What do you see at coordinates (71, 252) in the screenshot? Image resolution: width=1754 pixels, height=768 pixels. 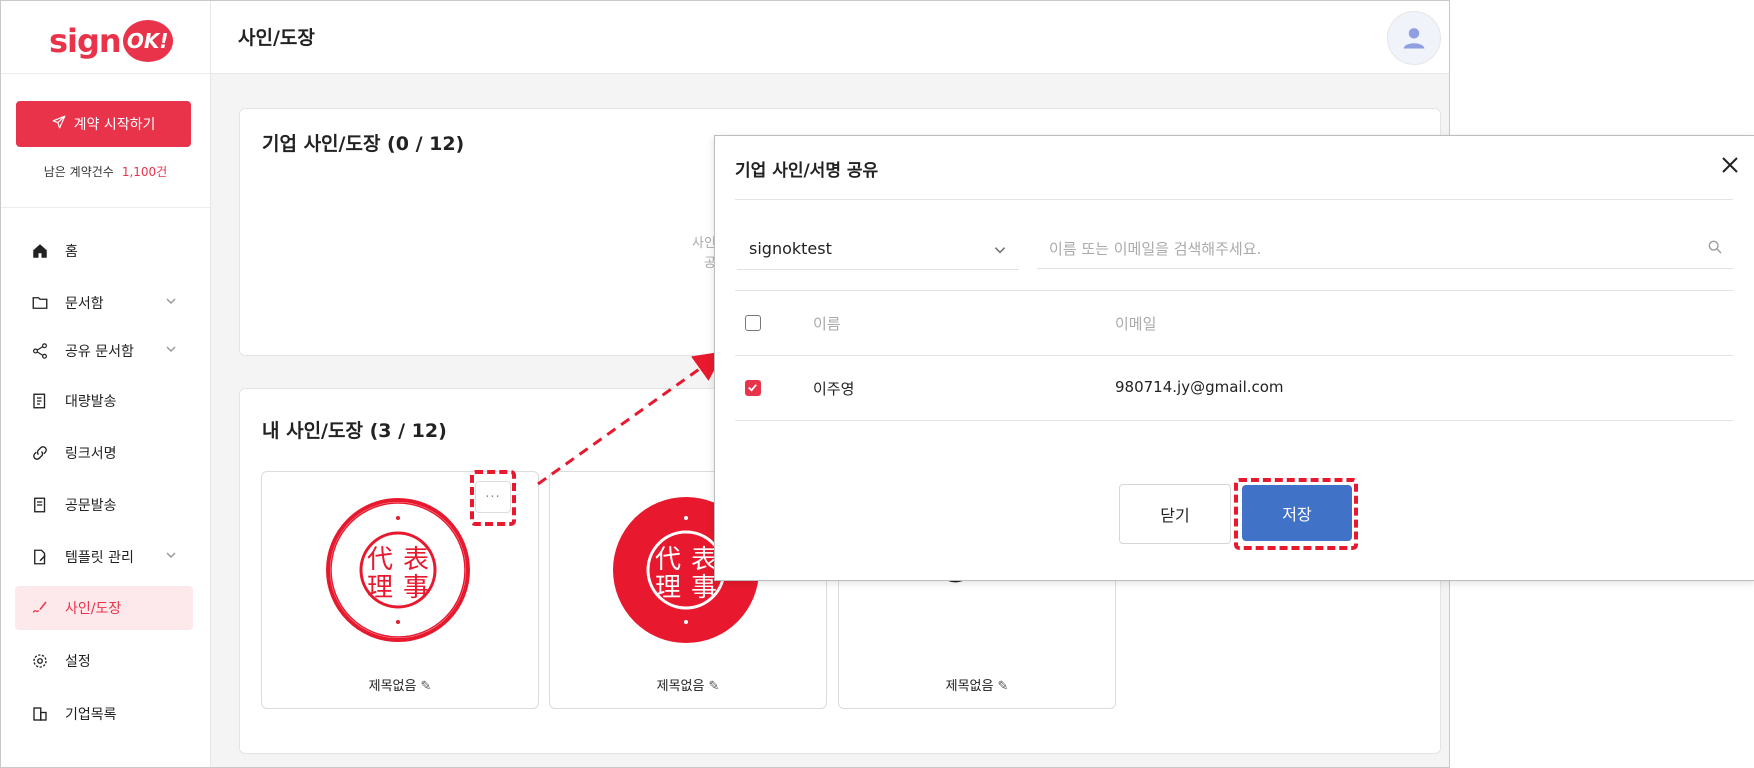 I see `sidebar-item-label: 홈` at bounding box center [71, 252].